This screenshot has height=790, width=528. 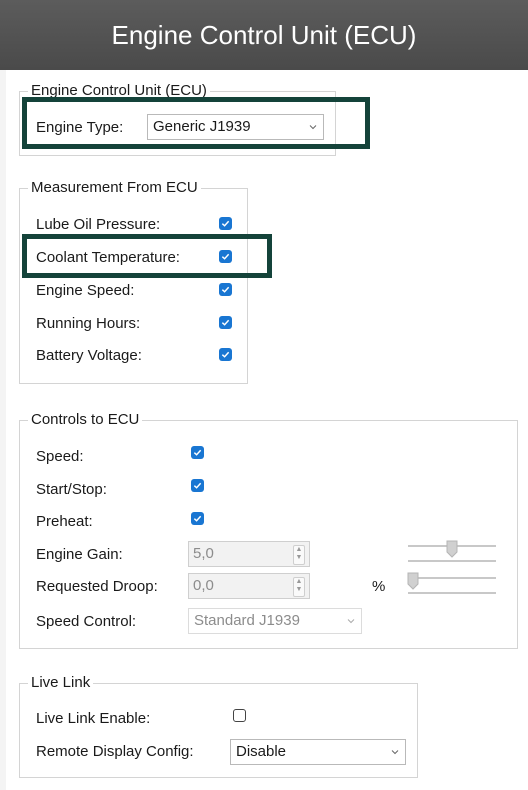 What do you see at coordinates (247, 620) in the screenshot?
I see `speed-control-value: Standard J1939` at bounding box center [247, 620].